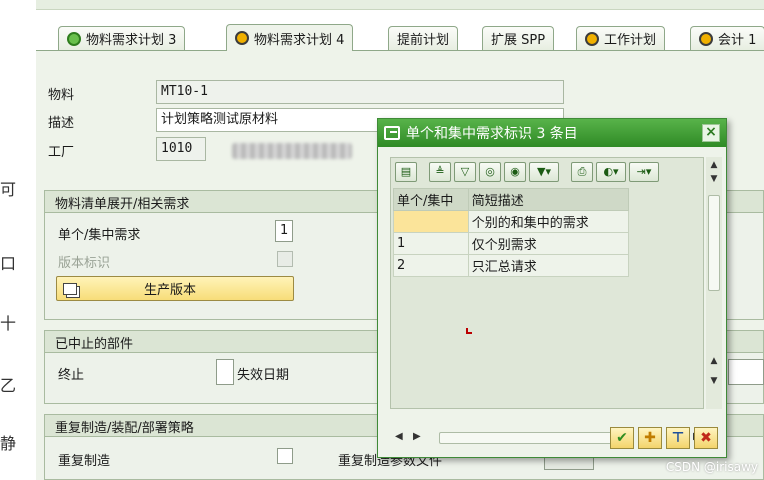  I want to click on plant-label: 工厂, so click(61, 152).